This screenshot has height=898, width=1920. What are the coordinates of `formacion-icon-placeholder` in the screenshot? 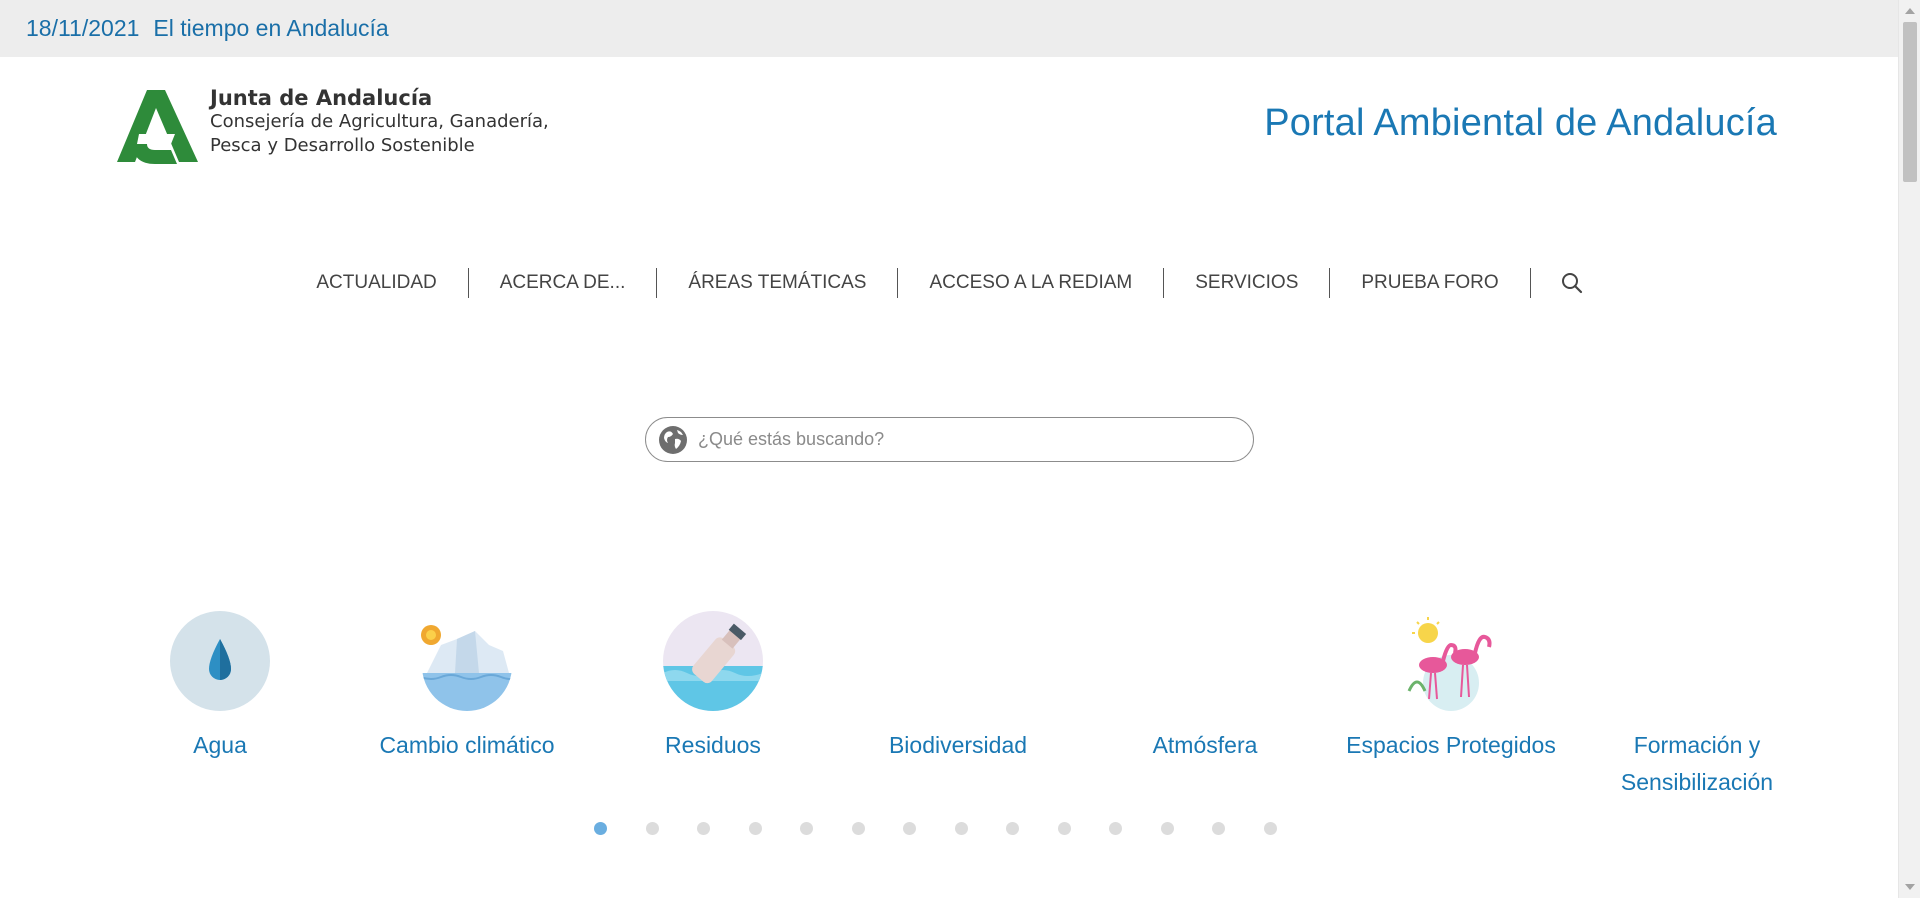 It's located at (1697, 661).